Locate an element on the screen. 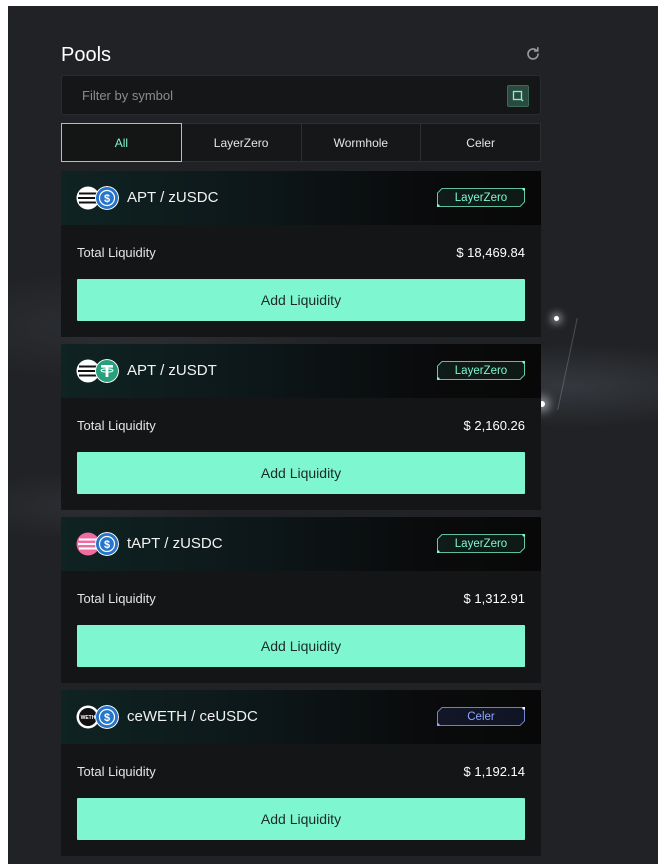 Image resolution: width=664 pixels, height=868 pixels. pair-icons: WETH $ is located at coordinates (98, 717).